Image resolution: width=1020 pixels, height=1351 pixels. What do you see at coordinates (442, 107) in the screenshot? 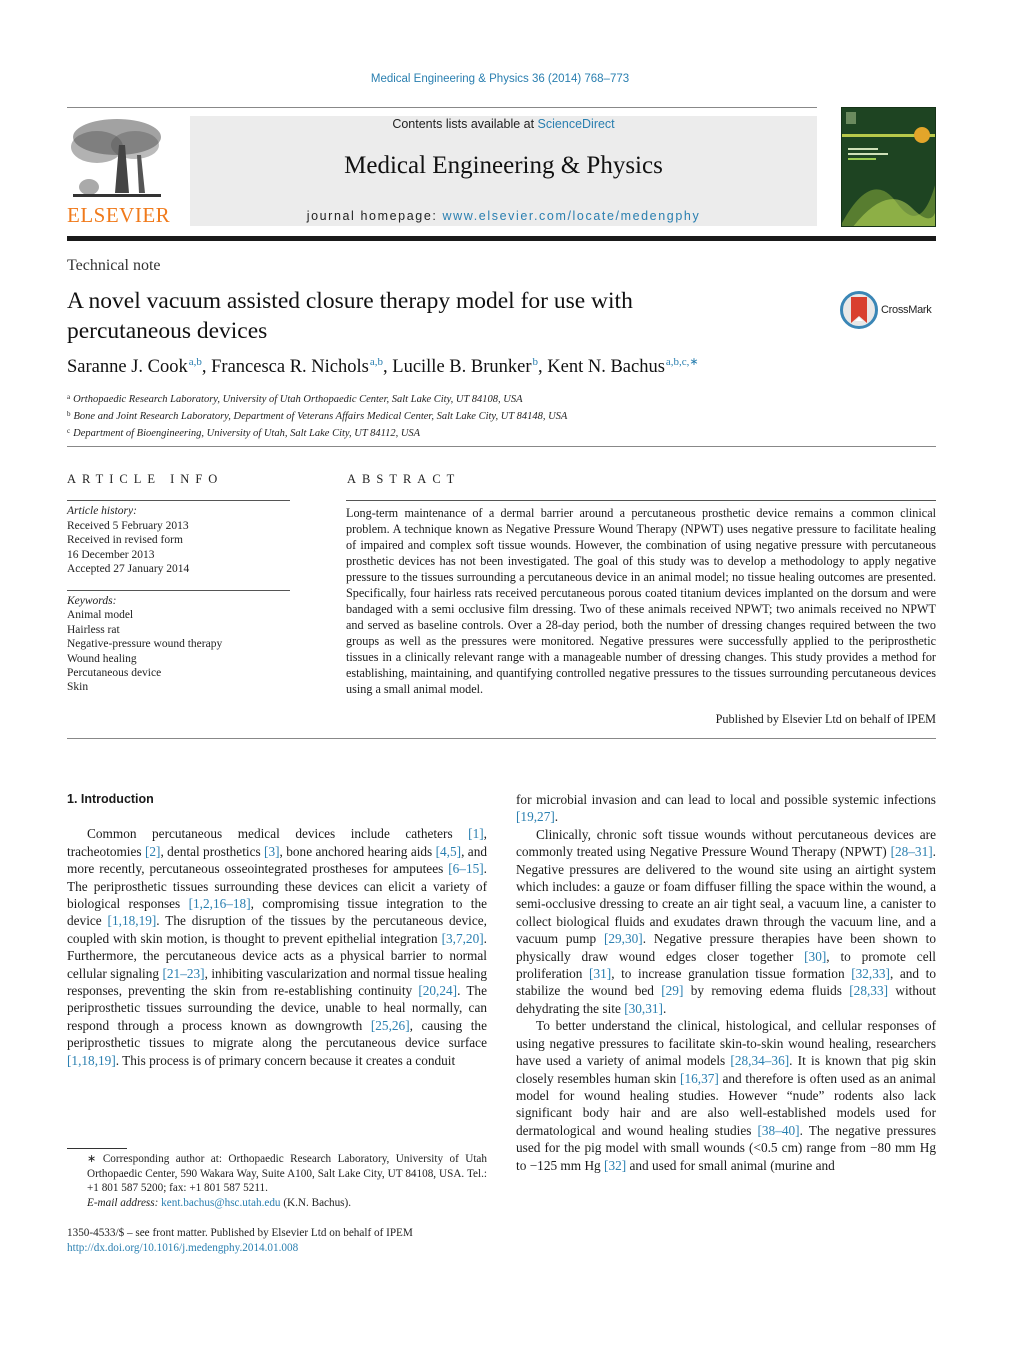
I see `header-divider` at bounding box center [442, 107].